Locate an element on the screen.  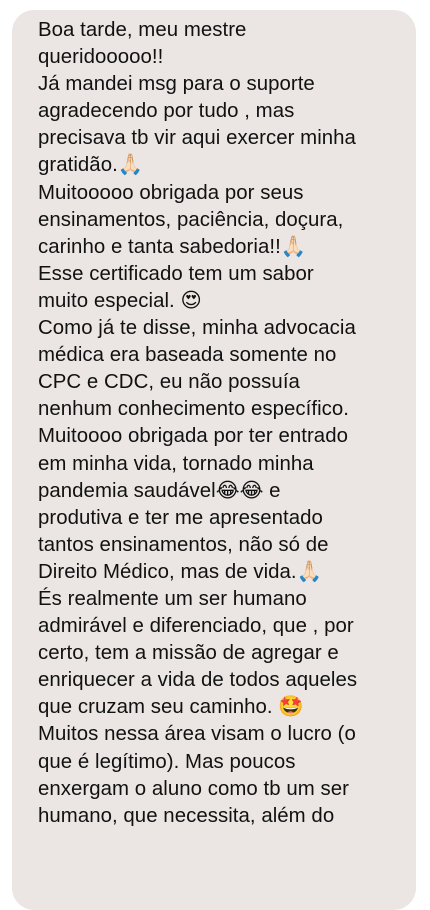
message-line: enriquecer a vida de todos aqueles is located at coordinates (198, 680).